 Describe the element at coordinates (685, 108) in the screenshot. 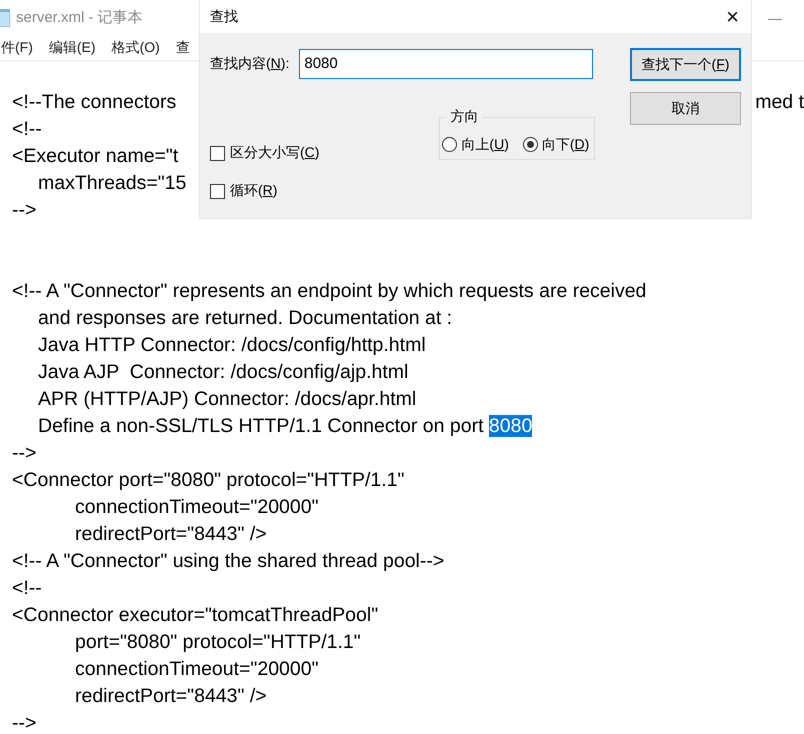

I see `dialog-button: 取消` at that location.